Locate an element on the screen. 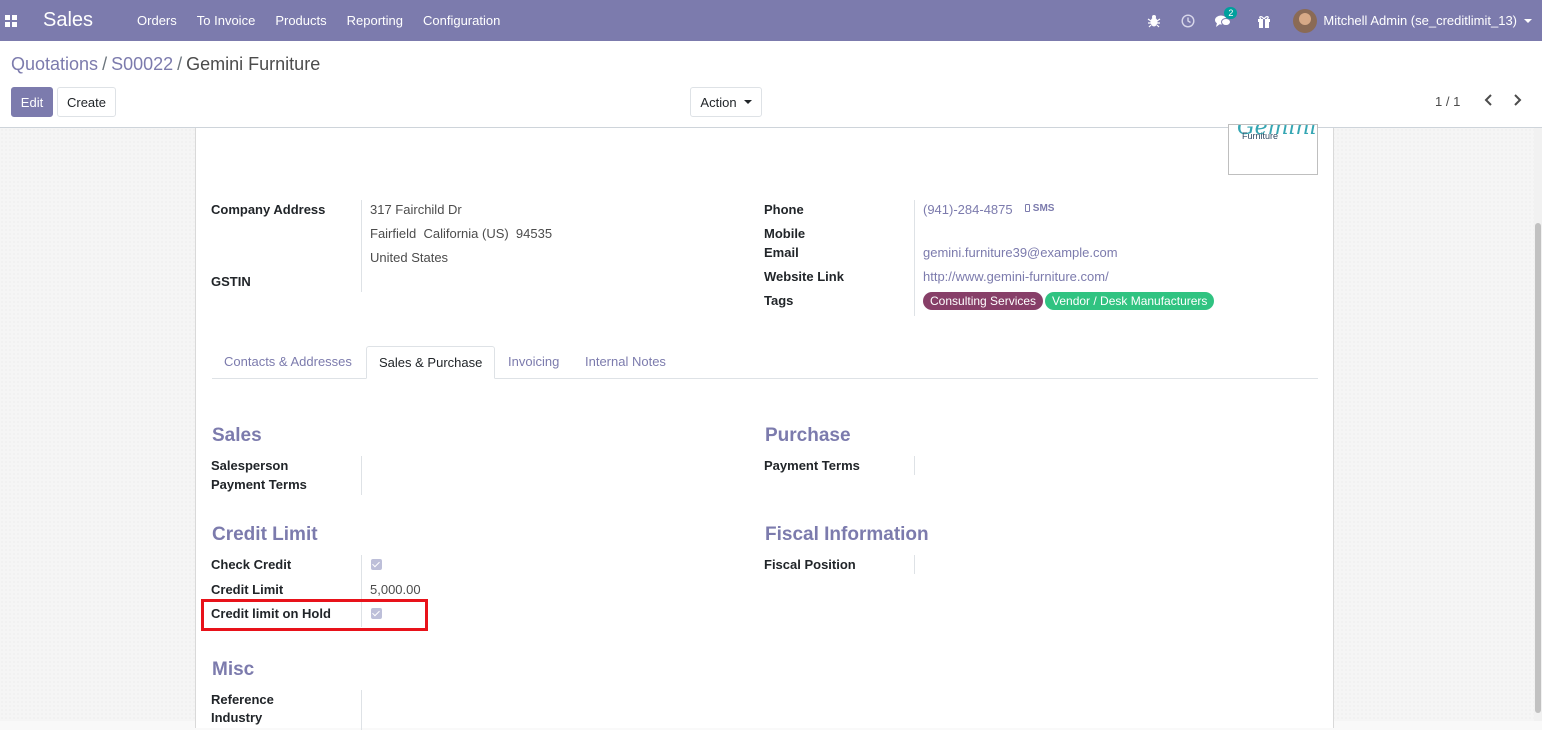  caret-down-icon is located at coordinates (747, 102).